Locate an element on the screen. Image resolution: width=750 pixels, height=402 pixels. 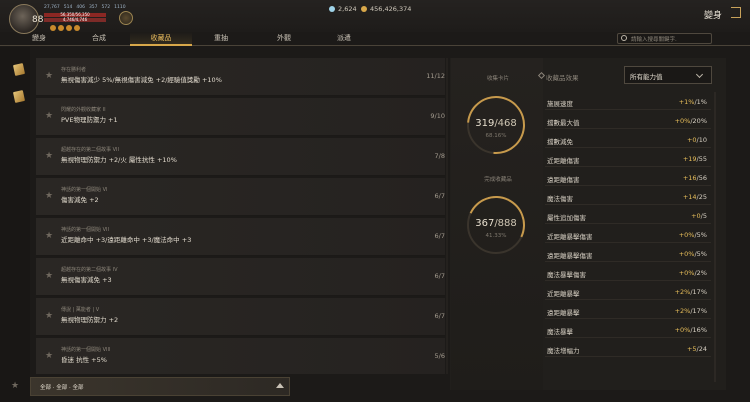
item-category: 神話的第一個開始 VIII is located at coordinates (86, 350).